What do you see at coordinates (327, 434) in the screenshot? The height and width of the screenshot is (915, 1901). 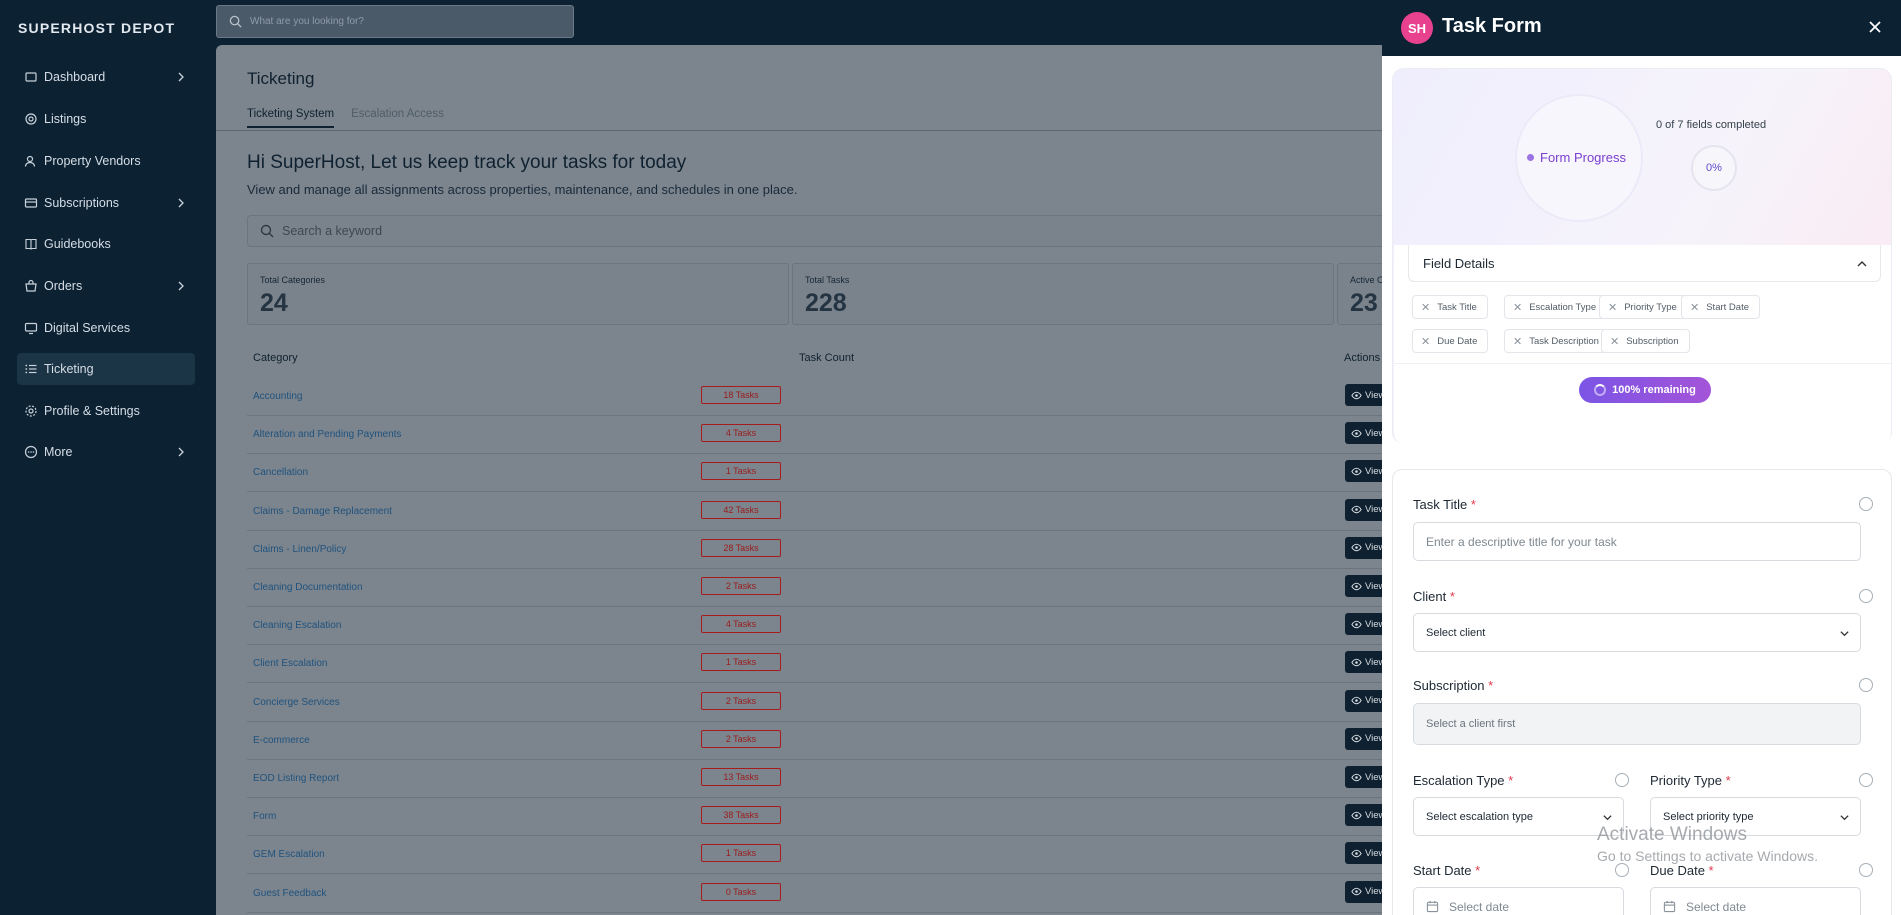 I see `category-link: Alteration and Pending Payments` at bounding box center [327, 434].